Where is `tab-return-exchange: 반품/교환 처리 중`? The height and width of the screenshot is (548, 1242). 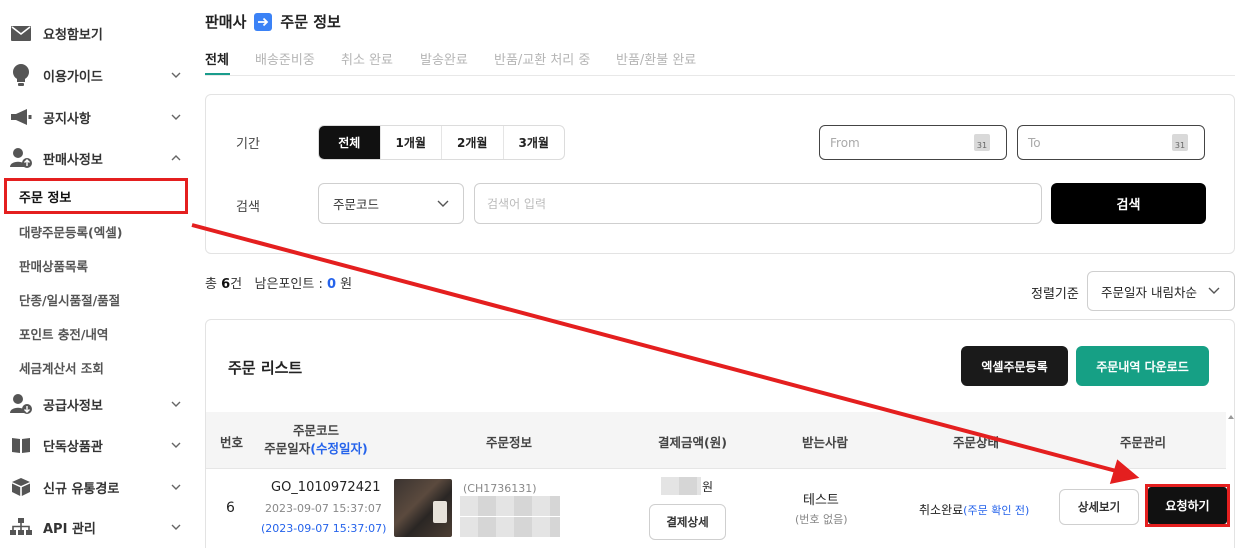 tab-return-exchange: 반품/교환 처리 중 is located at coordinates (542, 58).